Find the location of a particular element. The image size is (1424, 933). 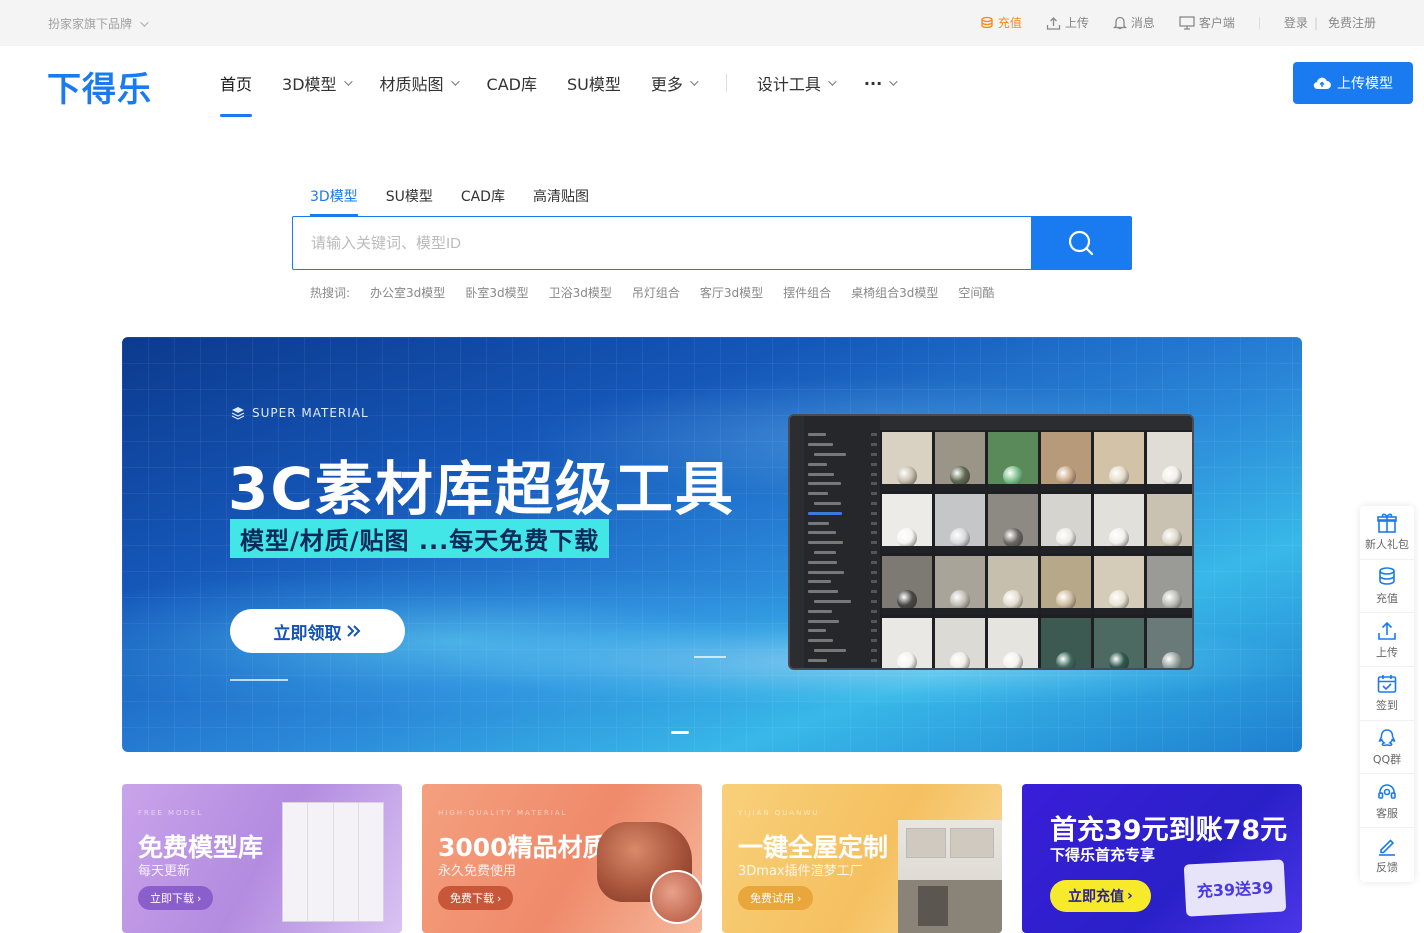

messages-label: 消息 is located at coordinates (1142, 23).